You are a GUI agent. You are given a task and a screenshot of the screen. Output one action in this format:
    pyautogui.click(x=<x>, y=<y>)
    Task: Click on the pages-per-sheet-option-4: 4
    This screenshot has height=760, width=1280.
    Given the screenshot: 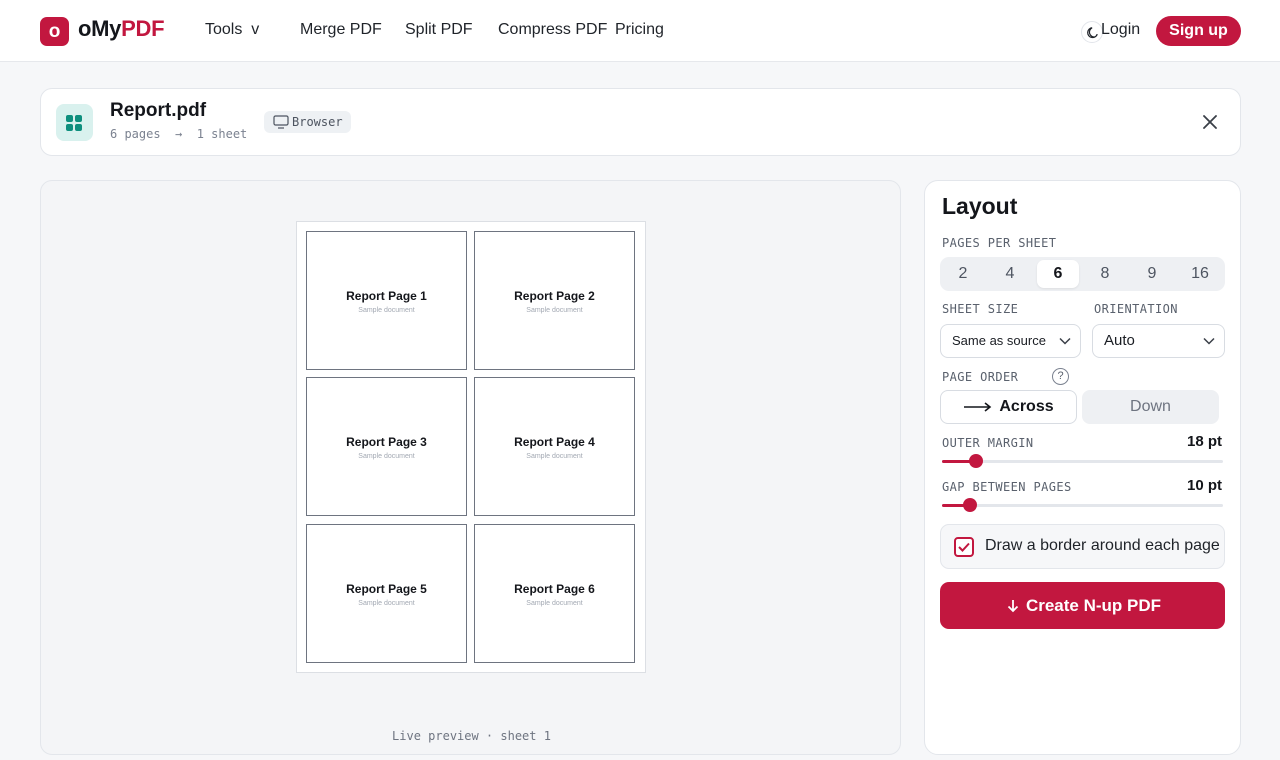 What is the action you would take?
    pyautogui.click(x=1010, y=274)
    